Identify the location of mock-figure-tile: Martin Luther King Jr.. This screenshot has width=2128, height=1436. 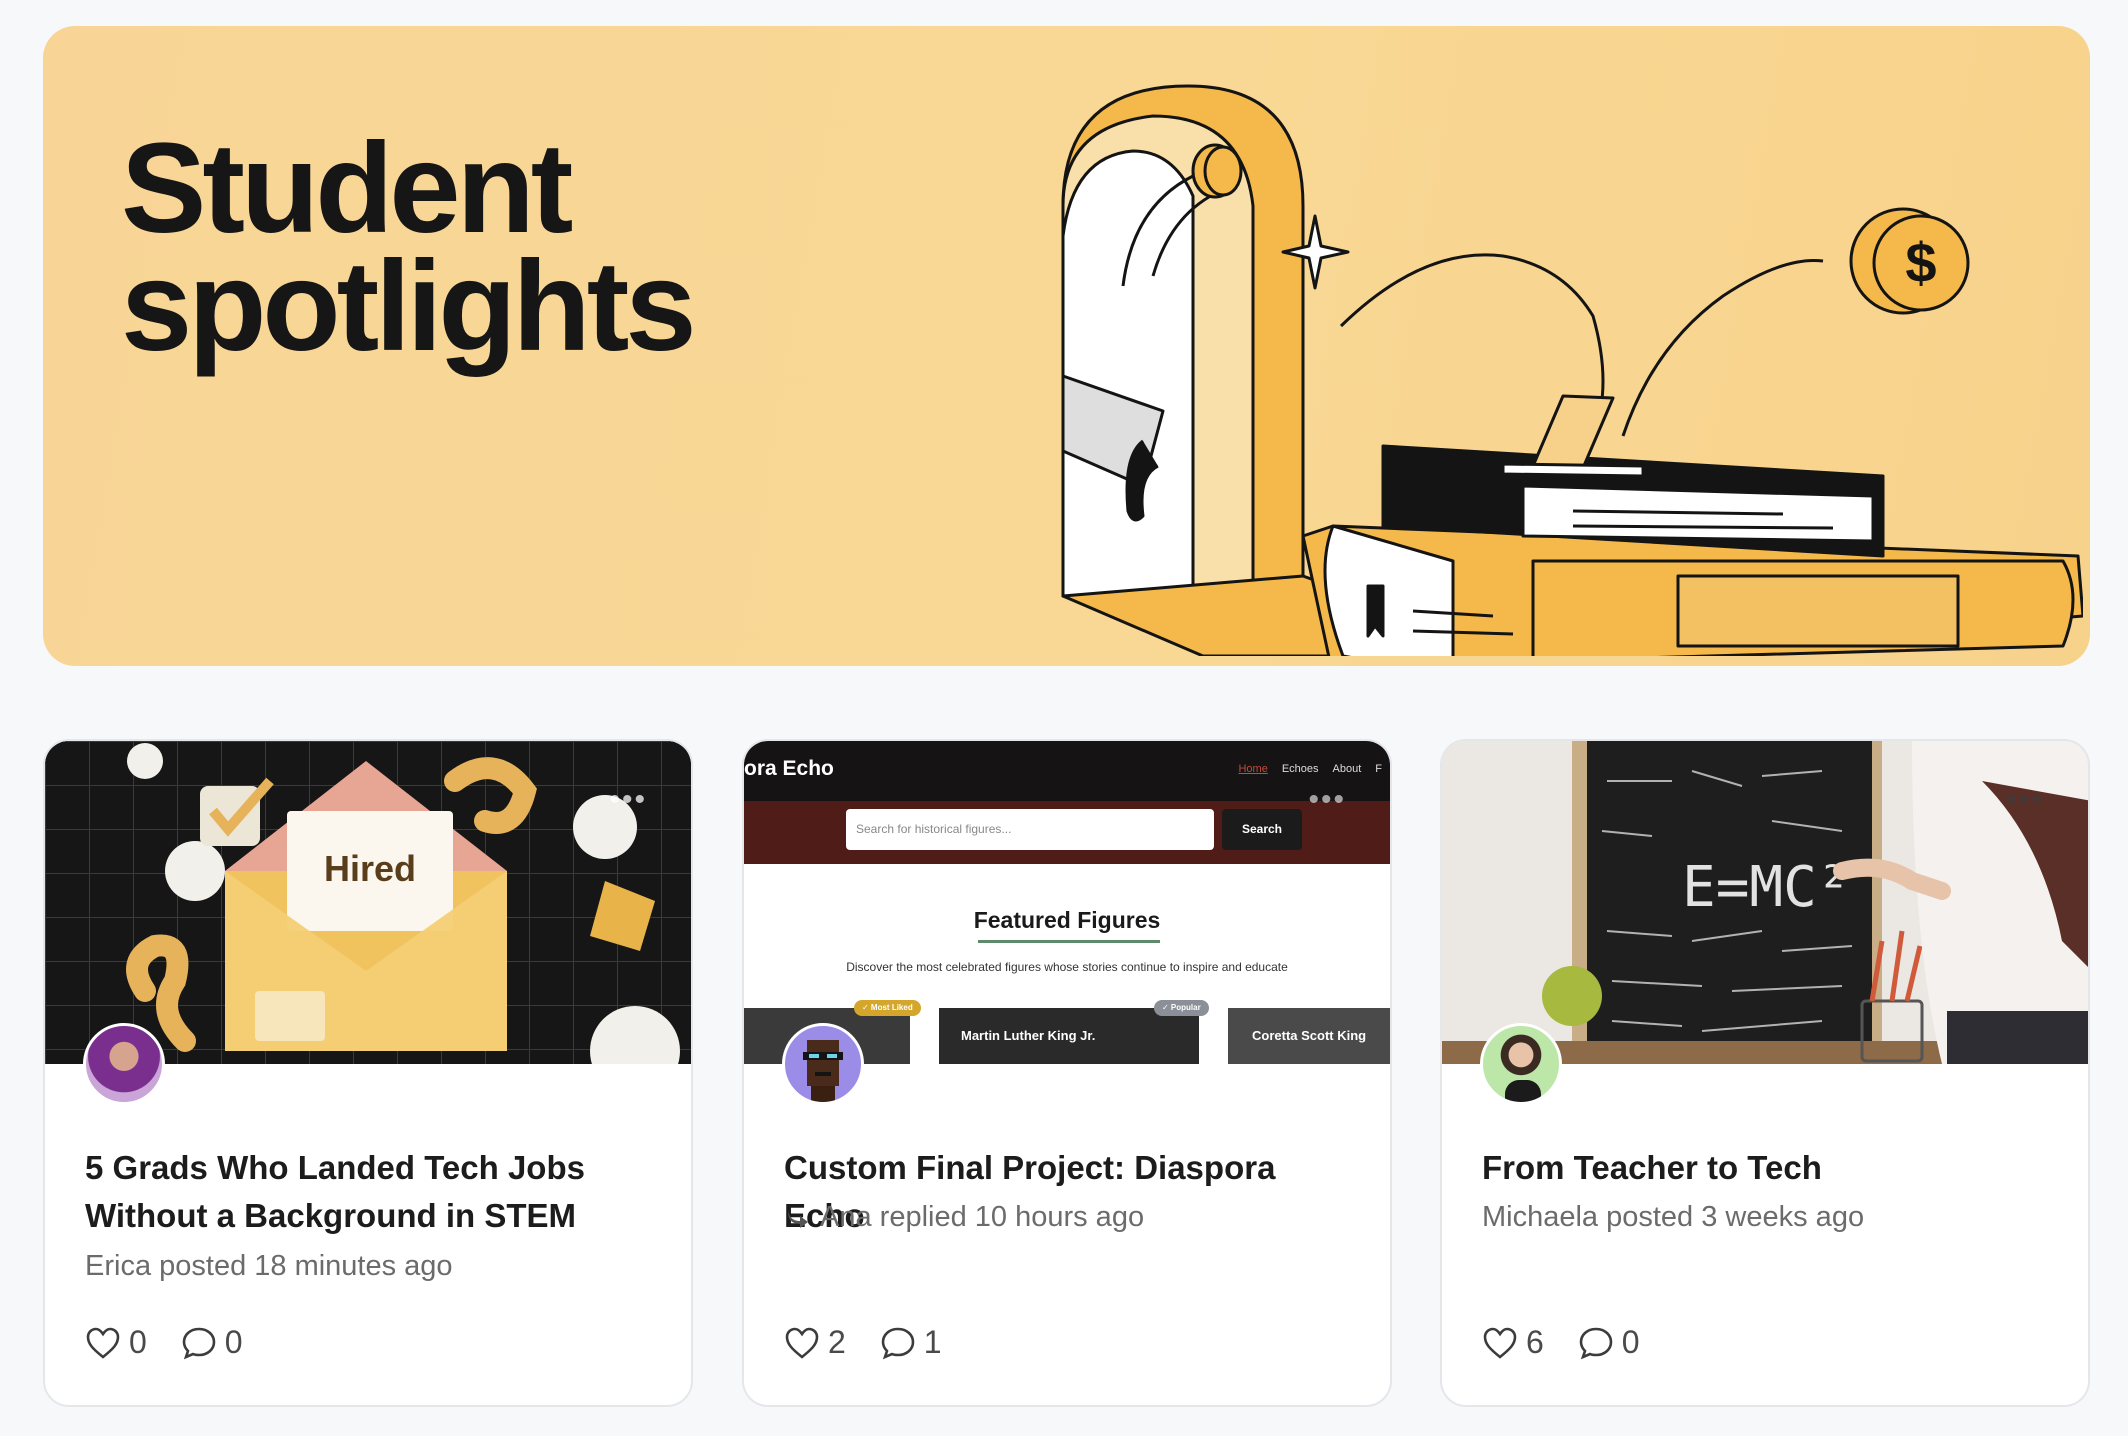
(1069, 1036).